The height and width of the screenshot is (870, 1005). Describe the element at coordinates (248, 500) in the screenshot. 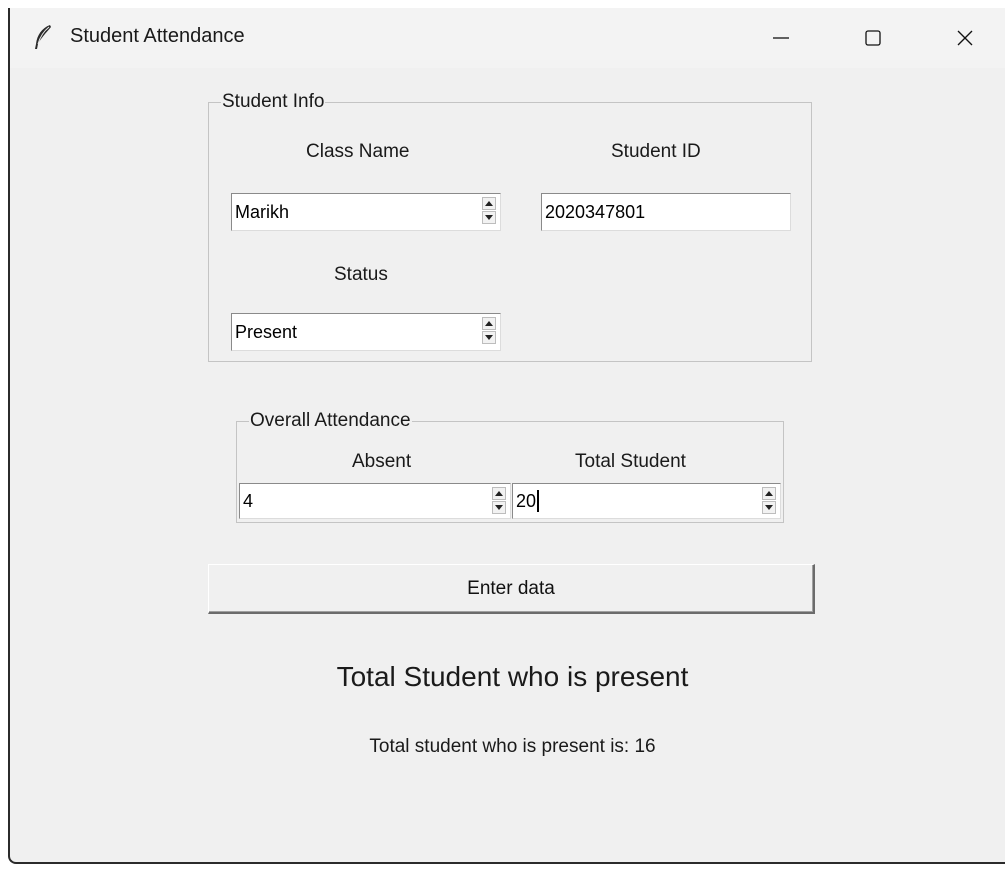

I see `absent-value: 4` at that location.